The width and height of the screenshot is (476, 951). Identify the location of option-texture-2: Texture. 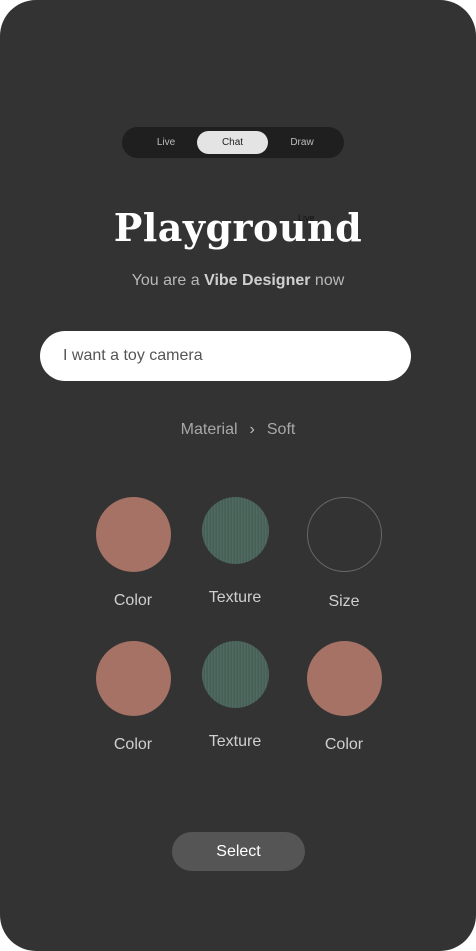
(235, 696).